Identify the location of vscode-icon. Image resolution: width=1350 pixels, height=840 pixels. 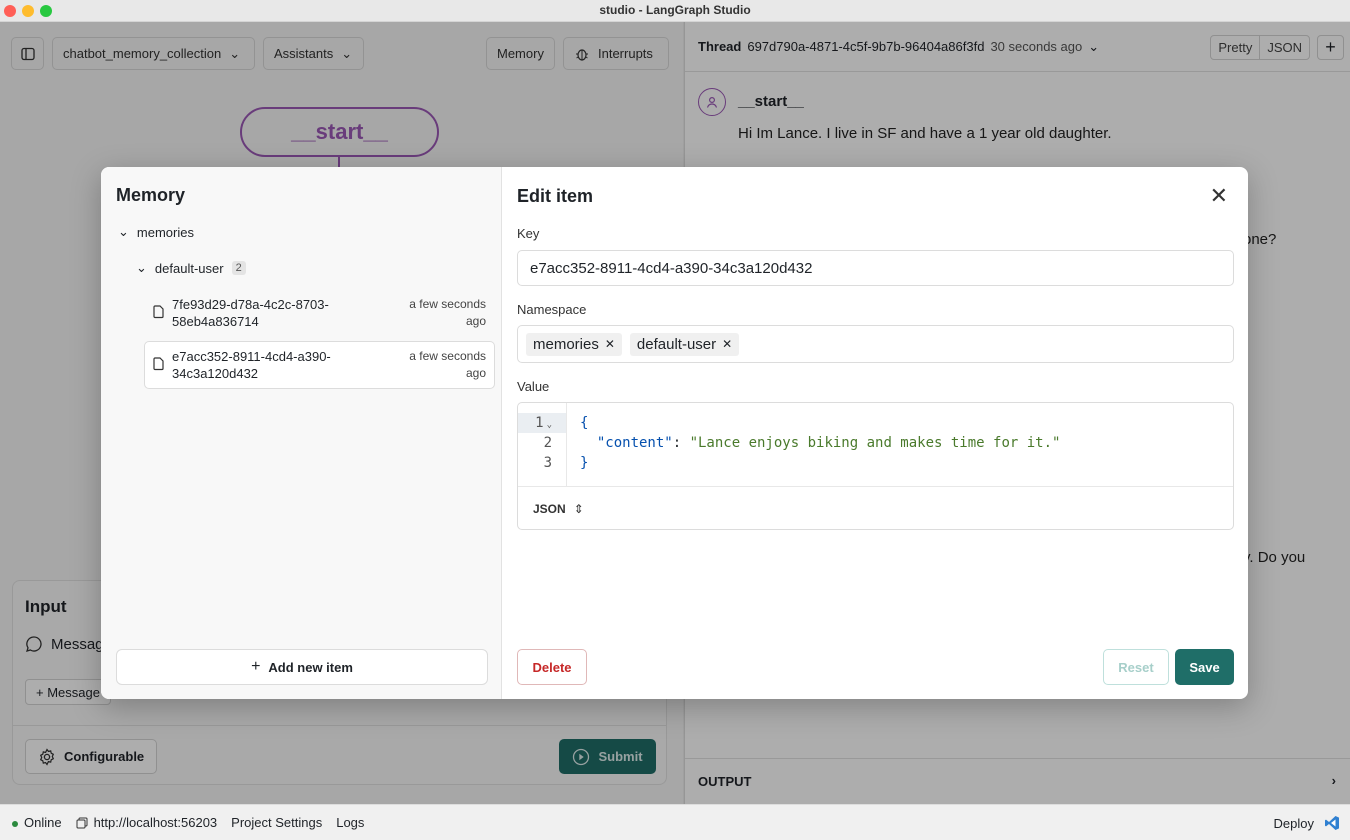
(1332, 823).